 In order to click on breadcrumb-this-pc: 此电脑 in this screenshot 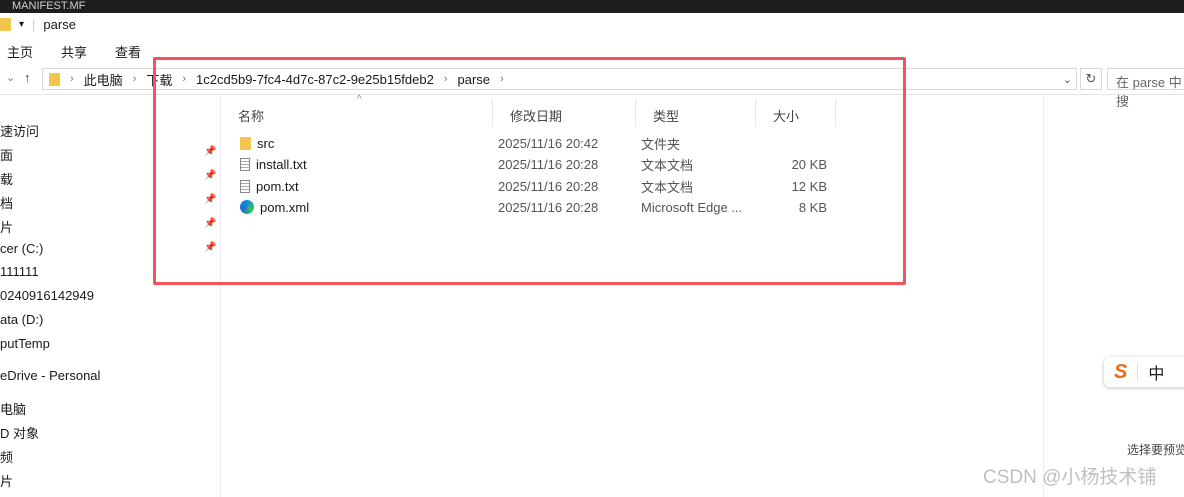, I will do `click(103, 79)`.